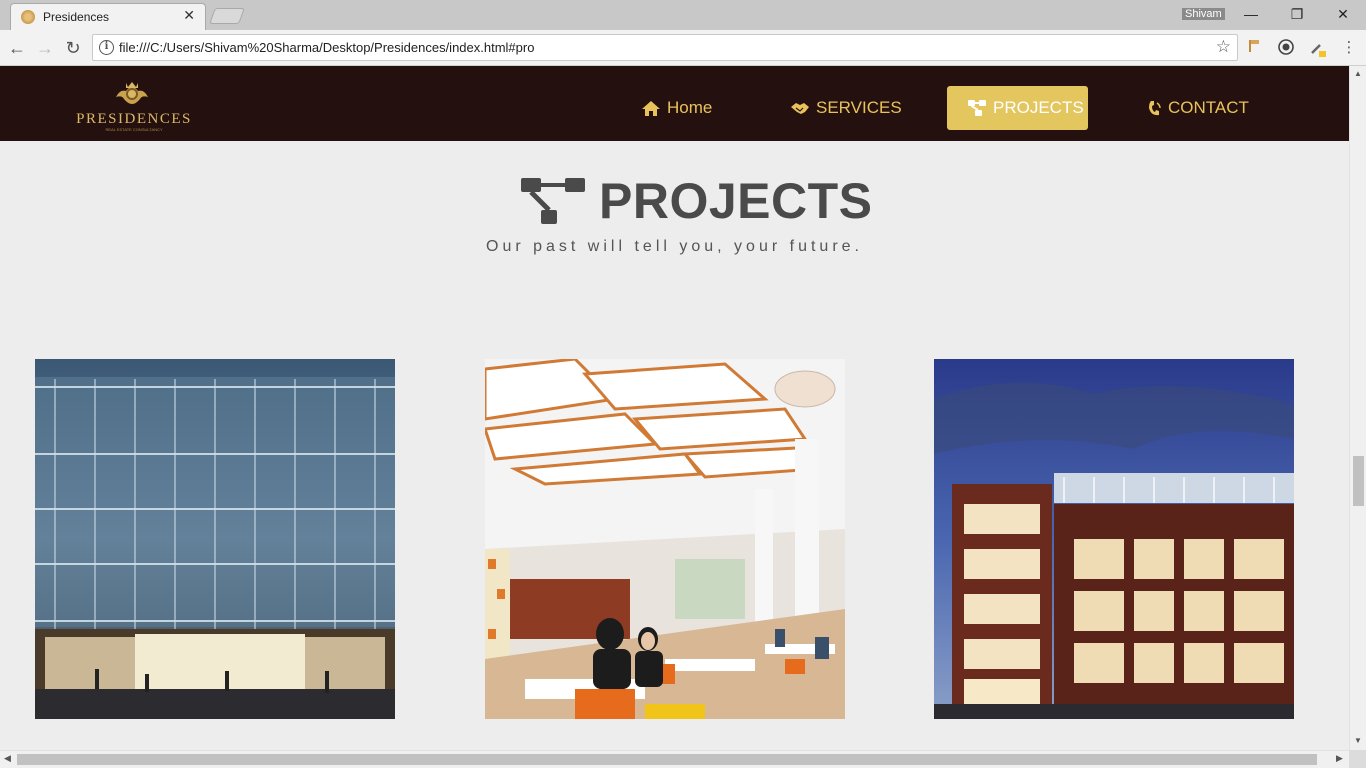 This screenshot has width=1366, height=768. What do you see at coordinates (1223, 47) in the screenshot?
I see `bookmark-star-icon: ☆` at bounding box center [1223, 47].